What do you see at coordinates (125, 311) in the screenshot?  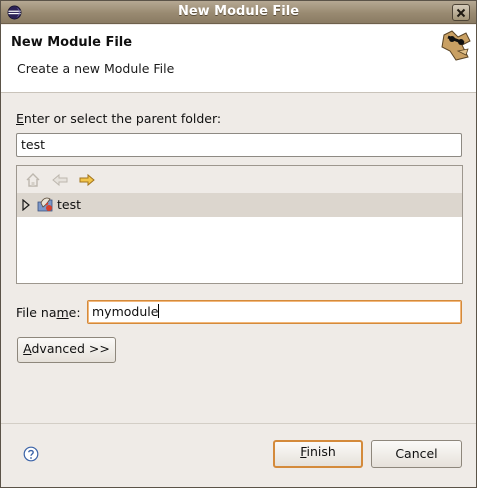 I see `file-name-value: mymodule` at bounding box center [125, 311].